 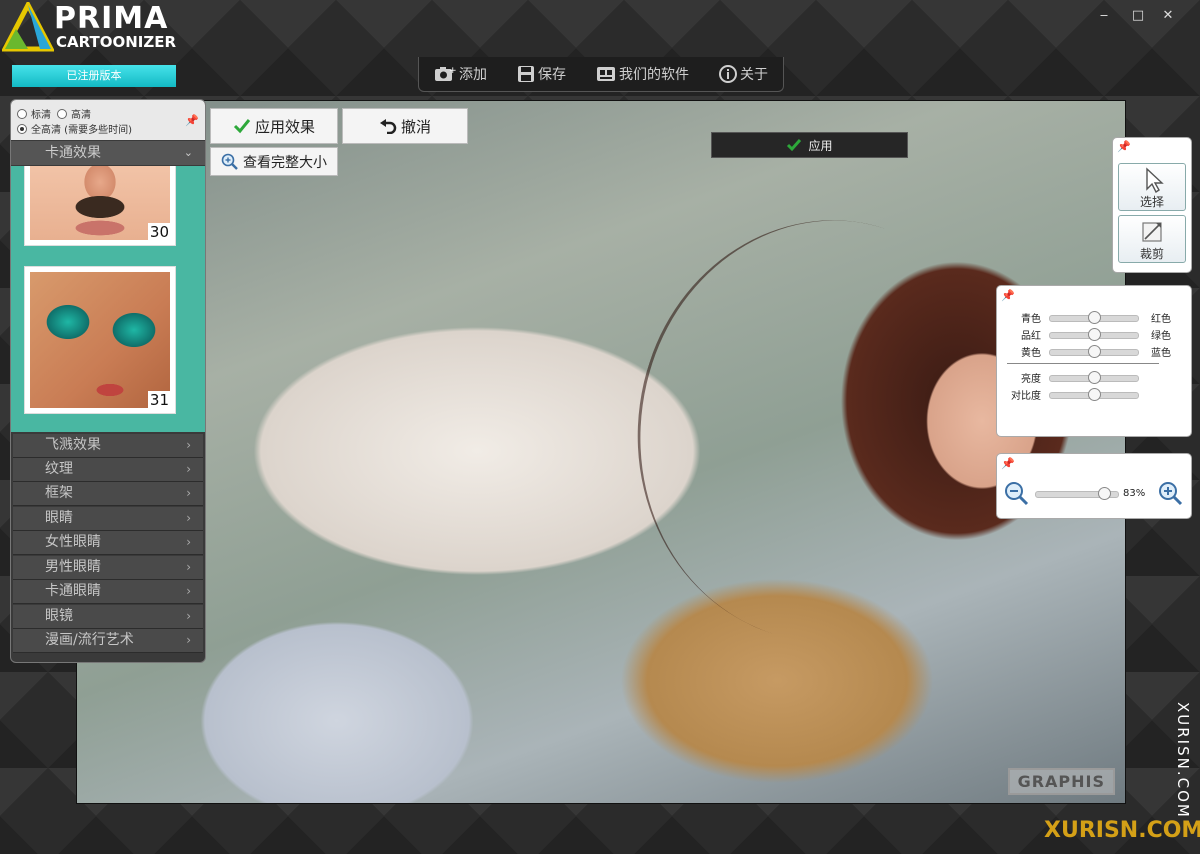 What do you see at coordinates (1170, 493) in the screenshot?
I see `zoom-in-icon` at bounding box center [1170, 493].